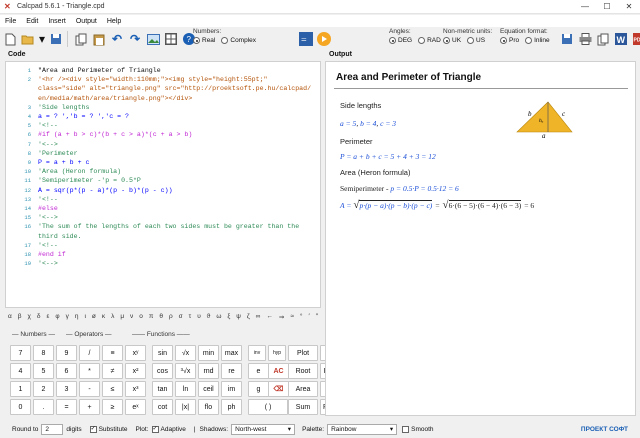  I want to click on deg-radio, so click(392, 40).